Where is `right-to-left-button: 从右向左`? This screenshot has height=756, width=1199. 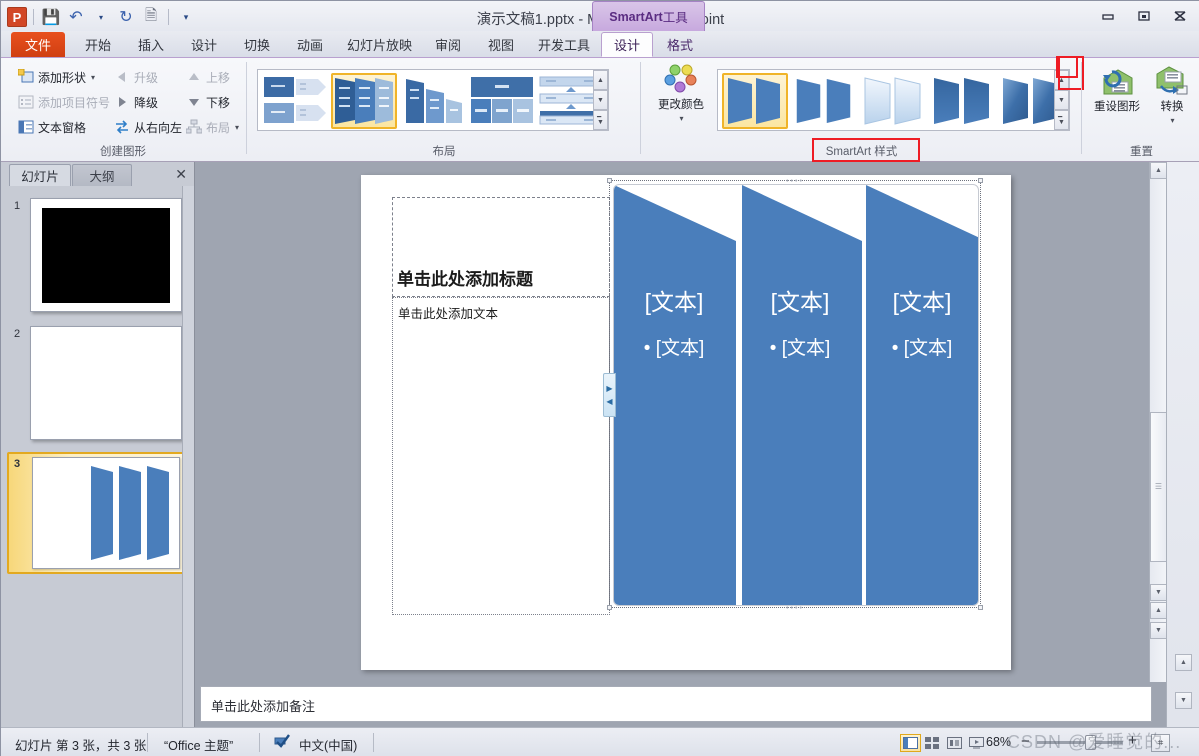 right-to-left-button: 从右向左 is located at coordinates (148, 127).